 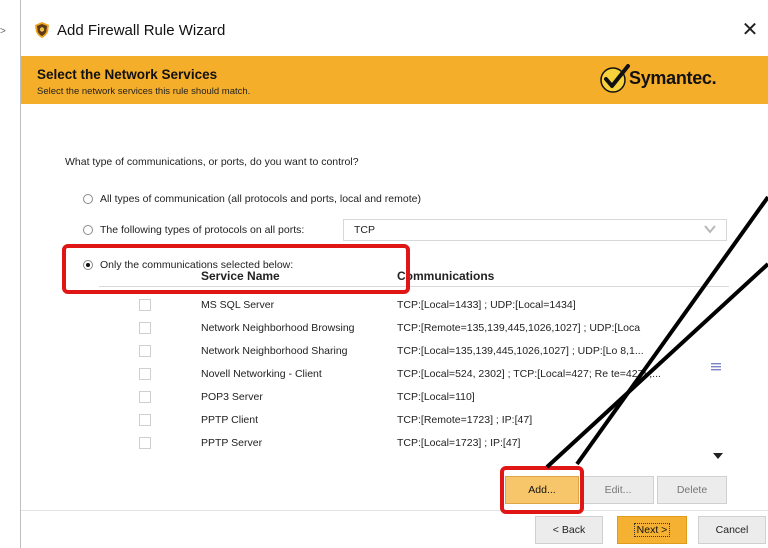 What do you see at coordinates (710, 229) in the screenshot?
I see `chevron-down-icon` at bounding box center [710, 229].